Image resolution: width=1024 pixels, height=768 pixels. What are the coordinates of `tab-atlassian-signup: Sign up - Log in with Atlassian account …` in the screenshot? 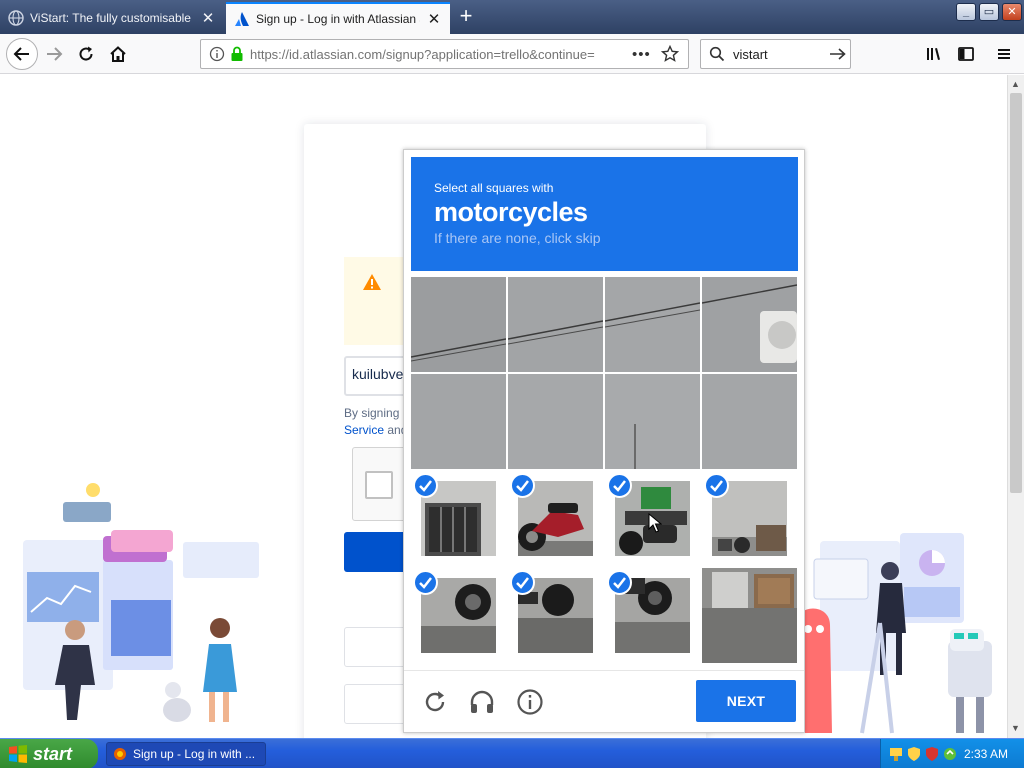 It's located at (338, 18).